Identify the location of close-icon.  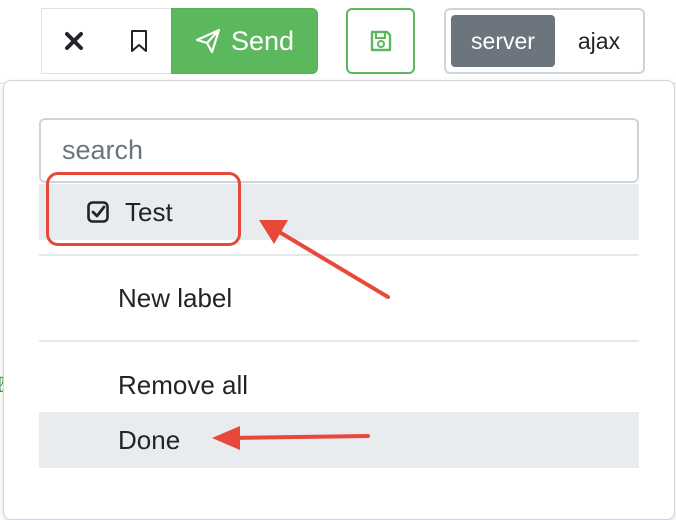
(74, 41).